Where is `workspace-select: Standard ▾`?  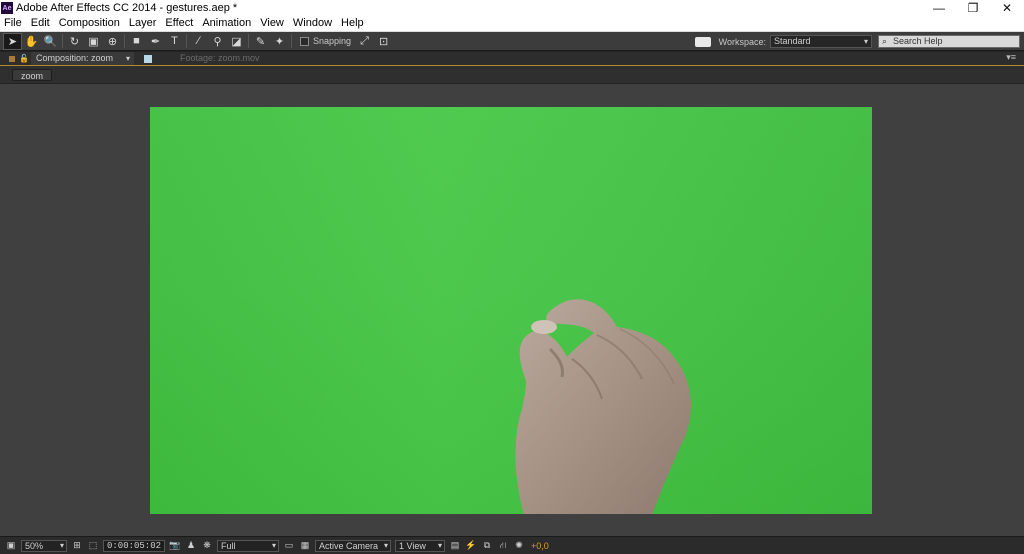 workspace-select: Standard ▾ is located at coordinates (821, 41).